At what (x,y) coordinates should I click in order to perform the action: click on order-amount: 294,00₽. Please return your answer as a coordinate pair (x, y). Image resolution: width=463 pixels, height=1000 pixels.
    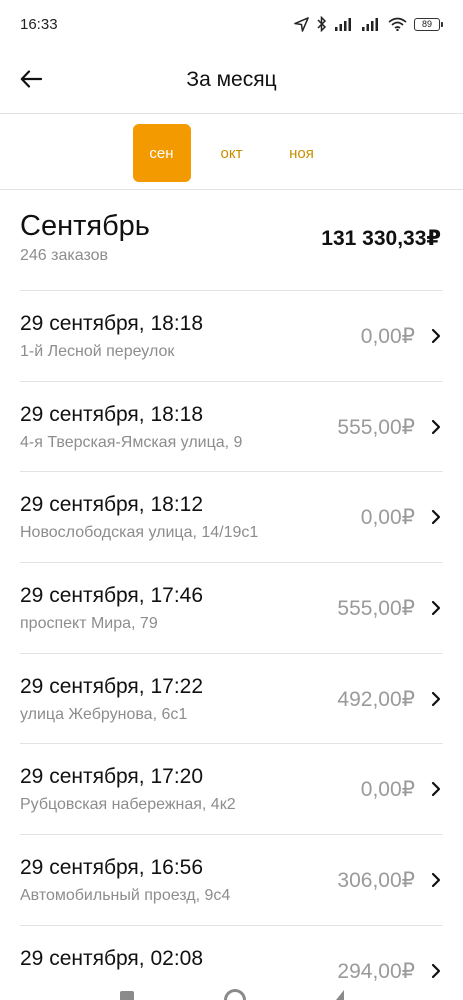
    Looking at the image, I should click on (376, 971).